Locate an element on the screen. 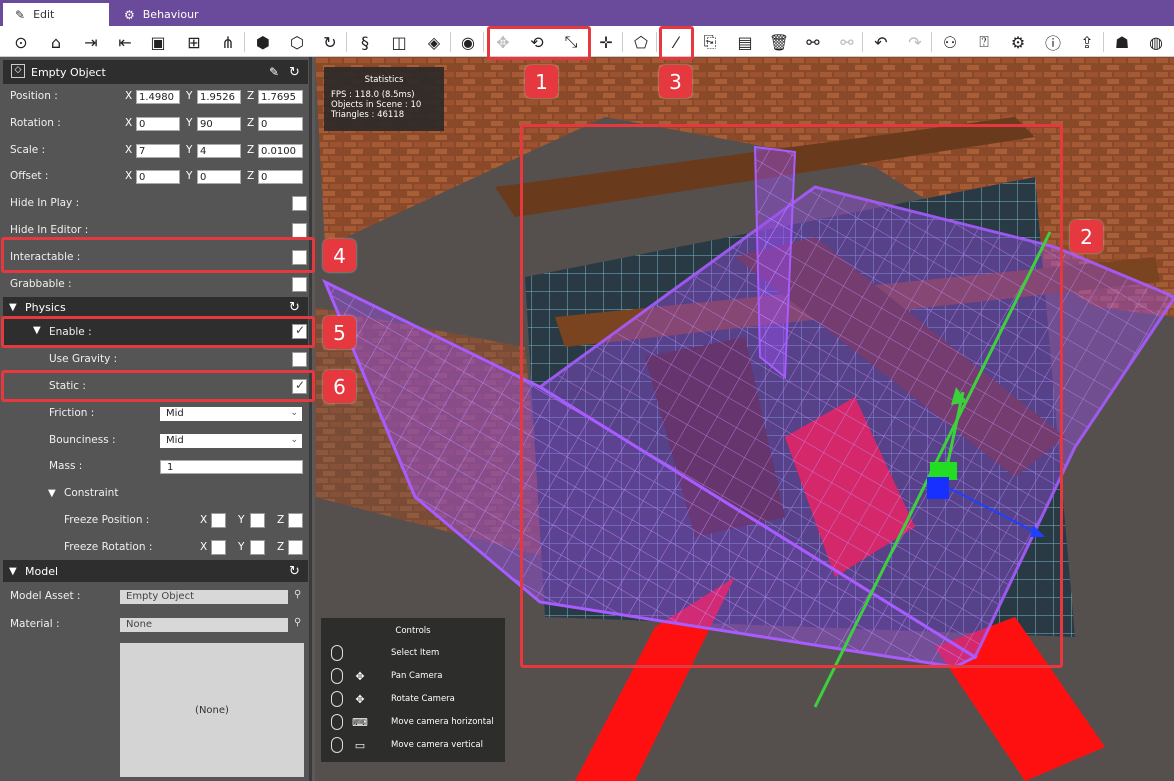 Image resolution: width=1174 pixels, height=781 pixels. position-x-input: 1.4980 is located at coordinates (158, 97).